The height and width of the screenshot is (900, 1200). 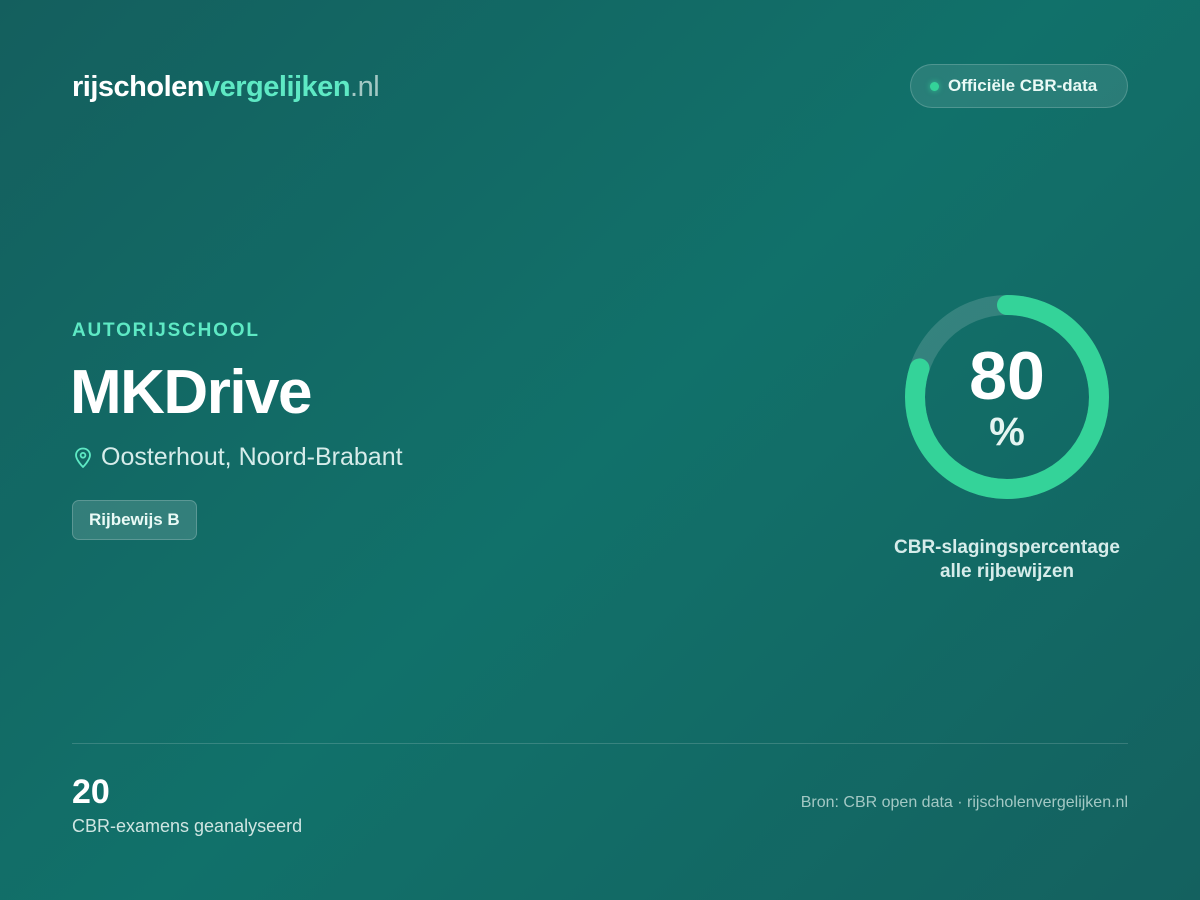 What do you see at coordinates (1007, 560) in the screenshot?
I see `pass-rate-caption: CBR-slagingspercentage alle rijbewijzen` at bounding box center [1007, 560].